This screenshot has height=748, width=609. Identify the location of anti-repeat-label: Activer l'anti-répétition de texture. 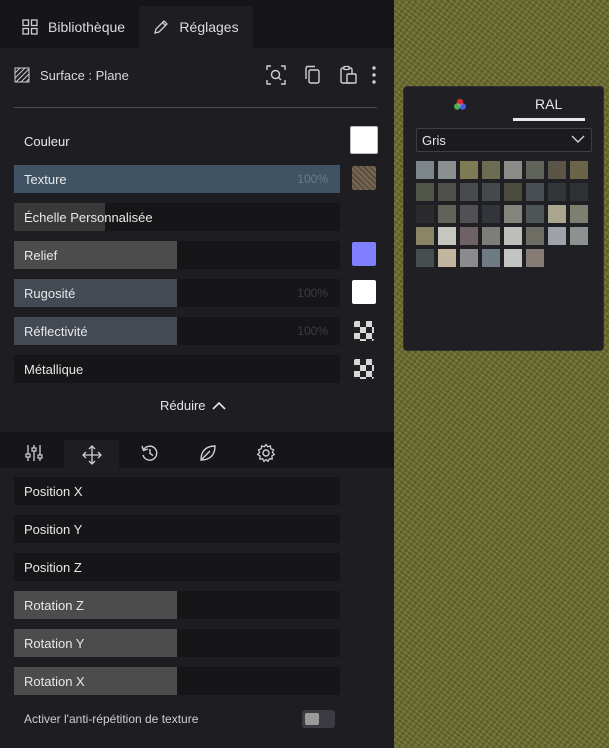
(111, 719).